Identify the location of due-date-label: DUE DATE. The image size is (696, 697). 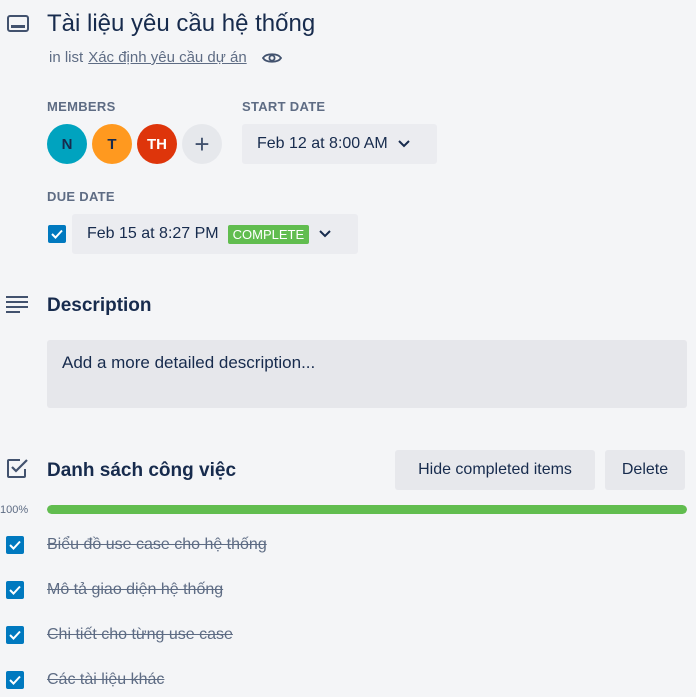
(81, 196).